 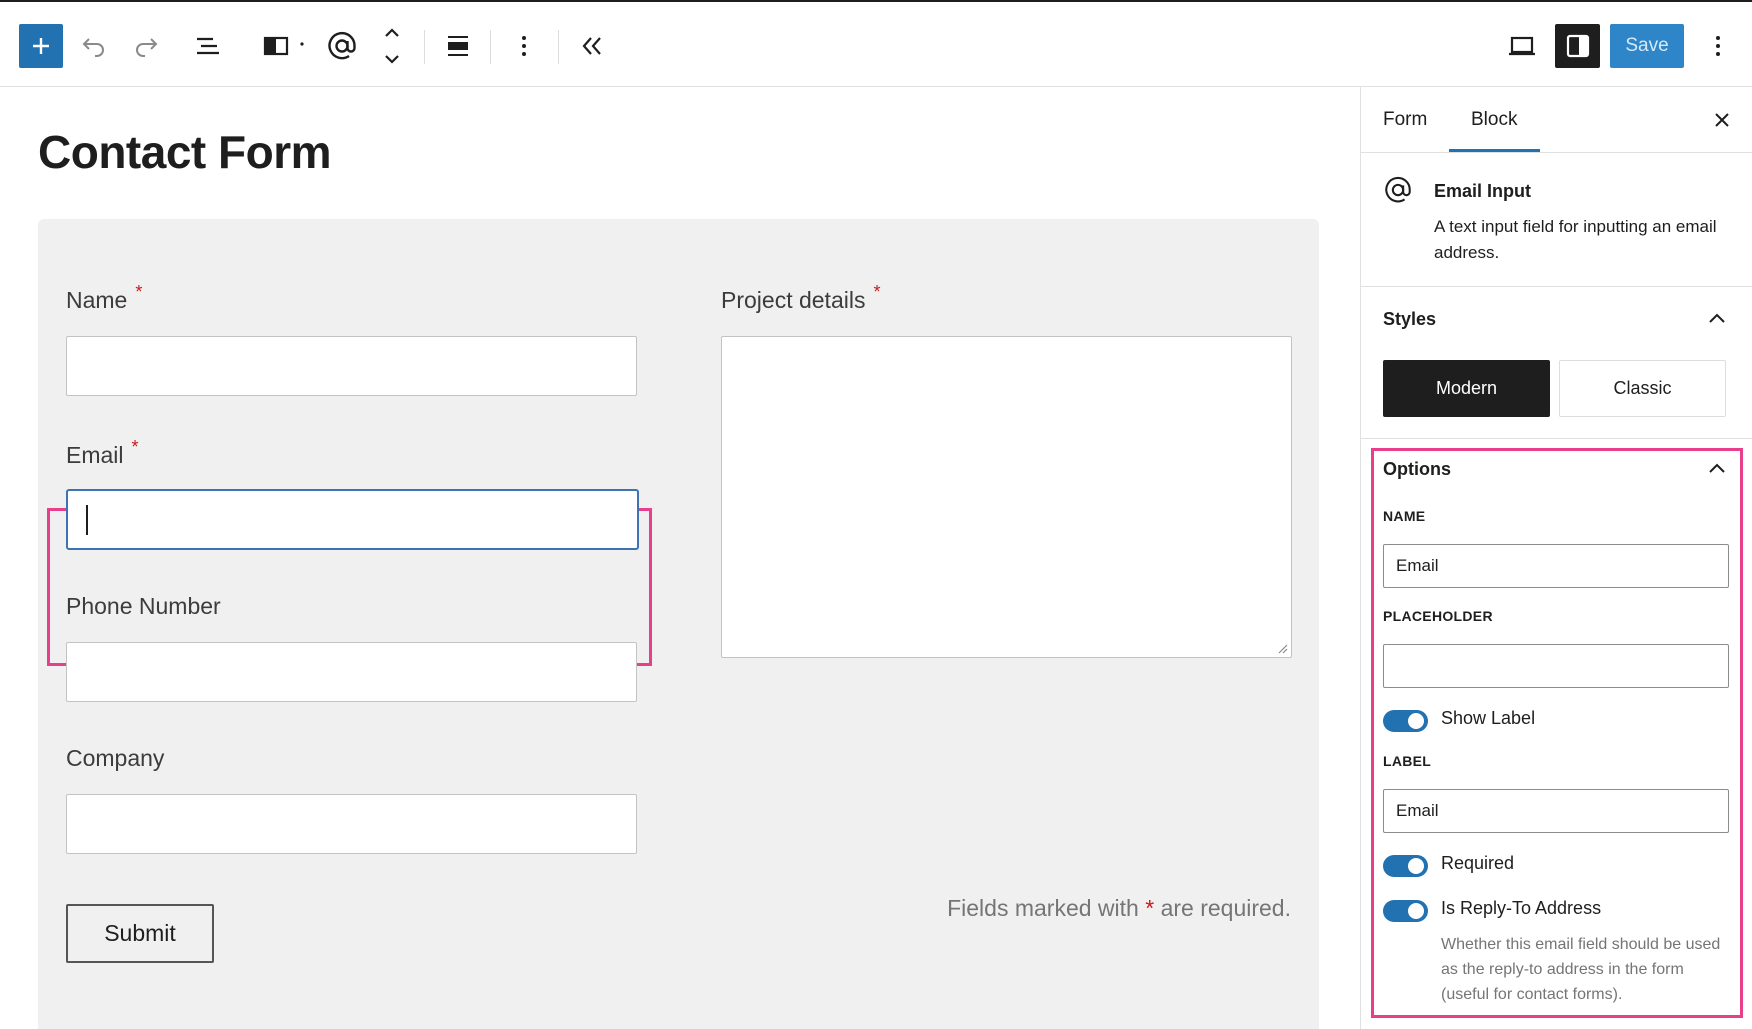 I want to click on block-type-button, so click(x=342, y=46).